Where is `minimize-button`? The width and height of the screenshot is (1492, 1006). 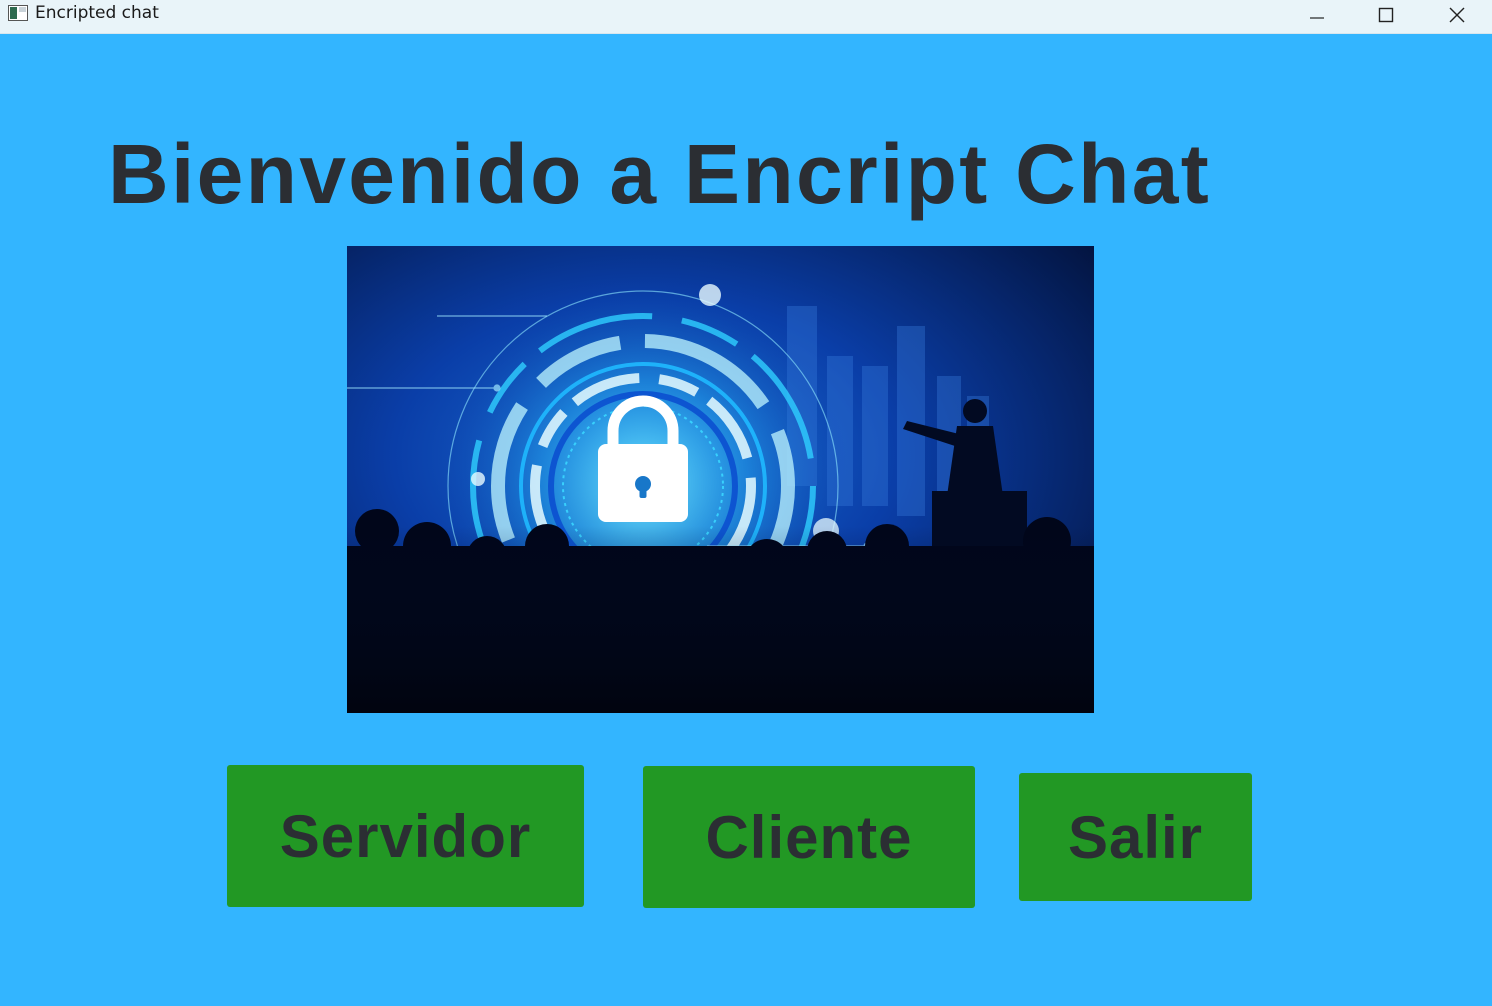 minimize-button is located at coordinates (1317, 15).